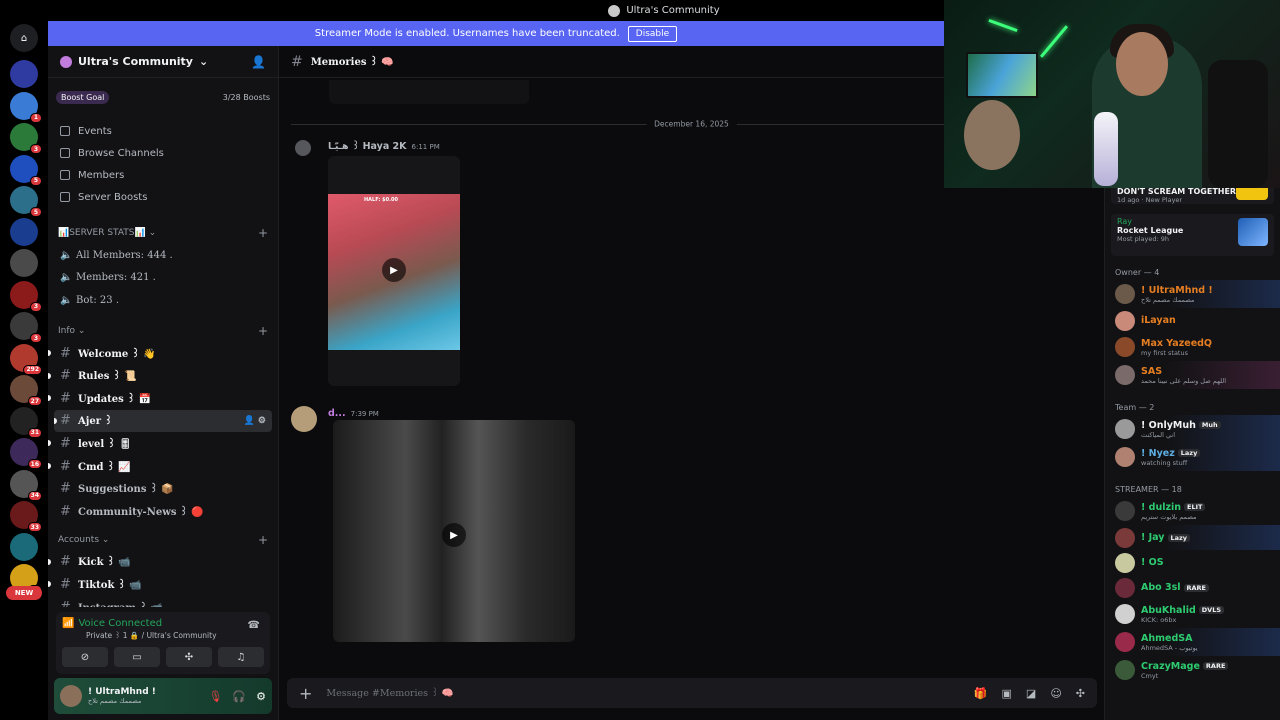 The height and width of the screenshot is (720, 1280). What do you see at coordinates (163, 398) in the screenshot?
I see `channel-item: # Updates ꒱ 📅` at bounding box center [163, 398].